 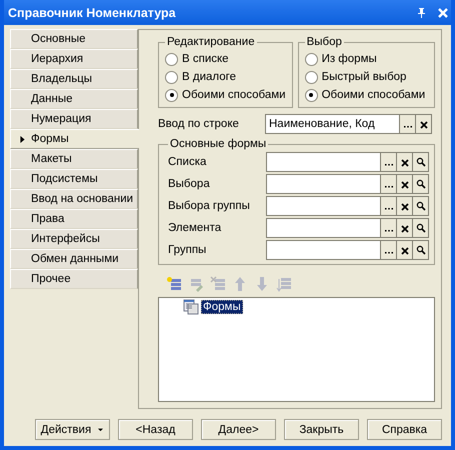 I want to click on group-title: Редактирование, so click(x=211, y=42).